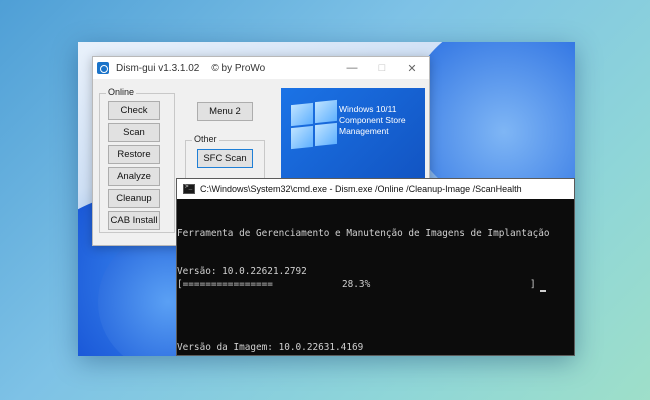 Image resolution: width=650 pixels, height=400 pixels. What do you see at coordinates (372, 120) in the screenshot?
I see `banner-line-2: Component Store` at bounding box center [372, 120].